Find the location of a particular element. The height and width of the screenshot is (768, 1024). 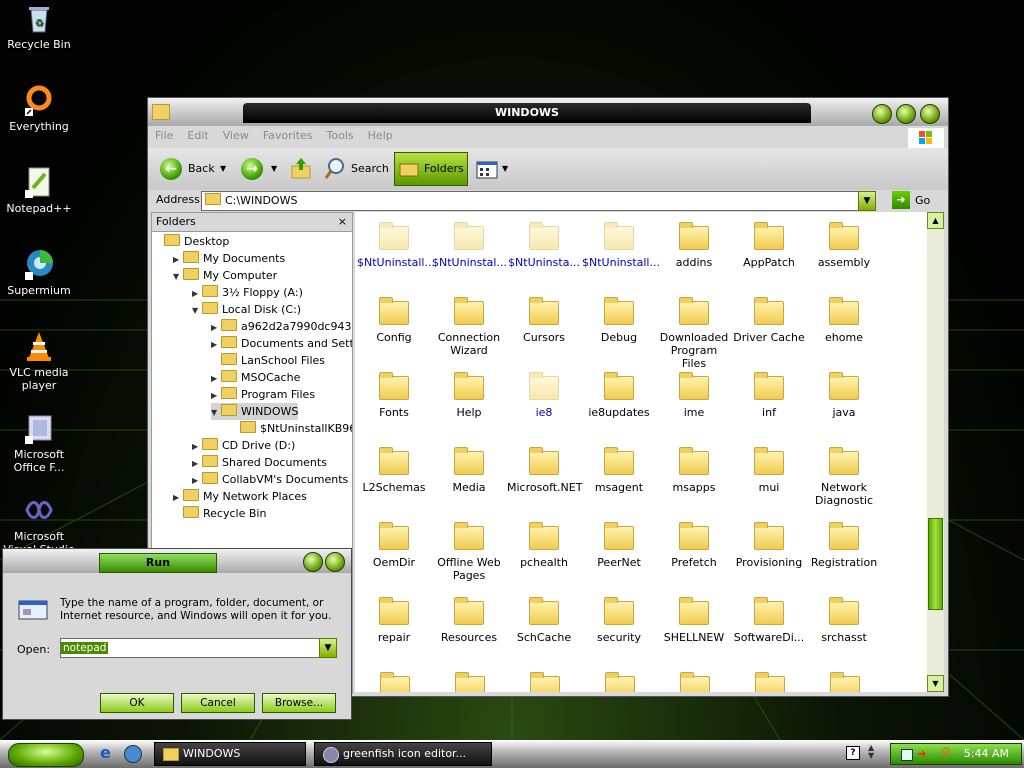

open-dropdown-button: ▼ is located at coordinates (328, 648).